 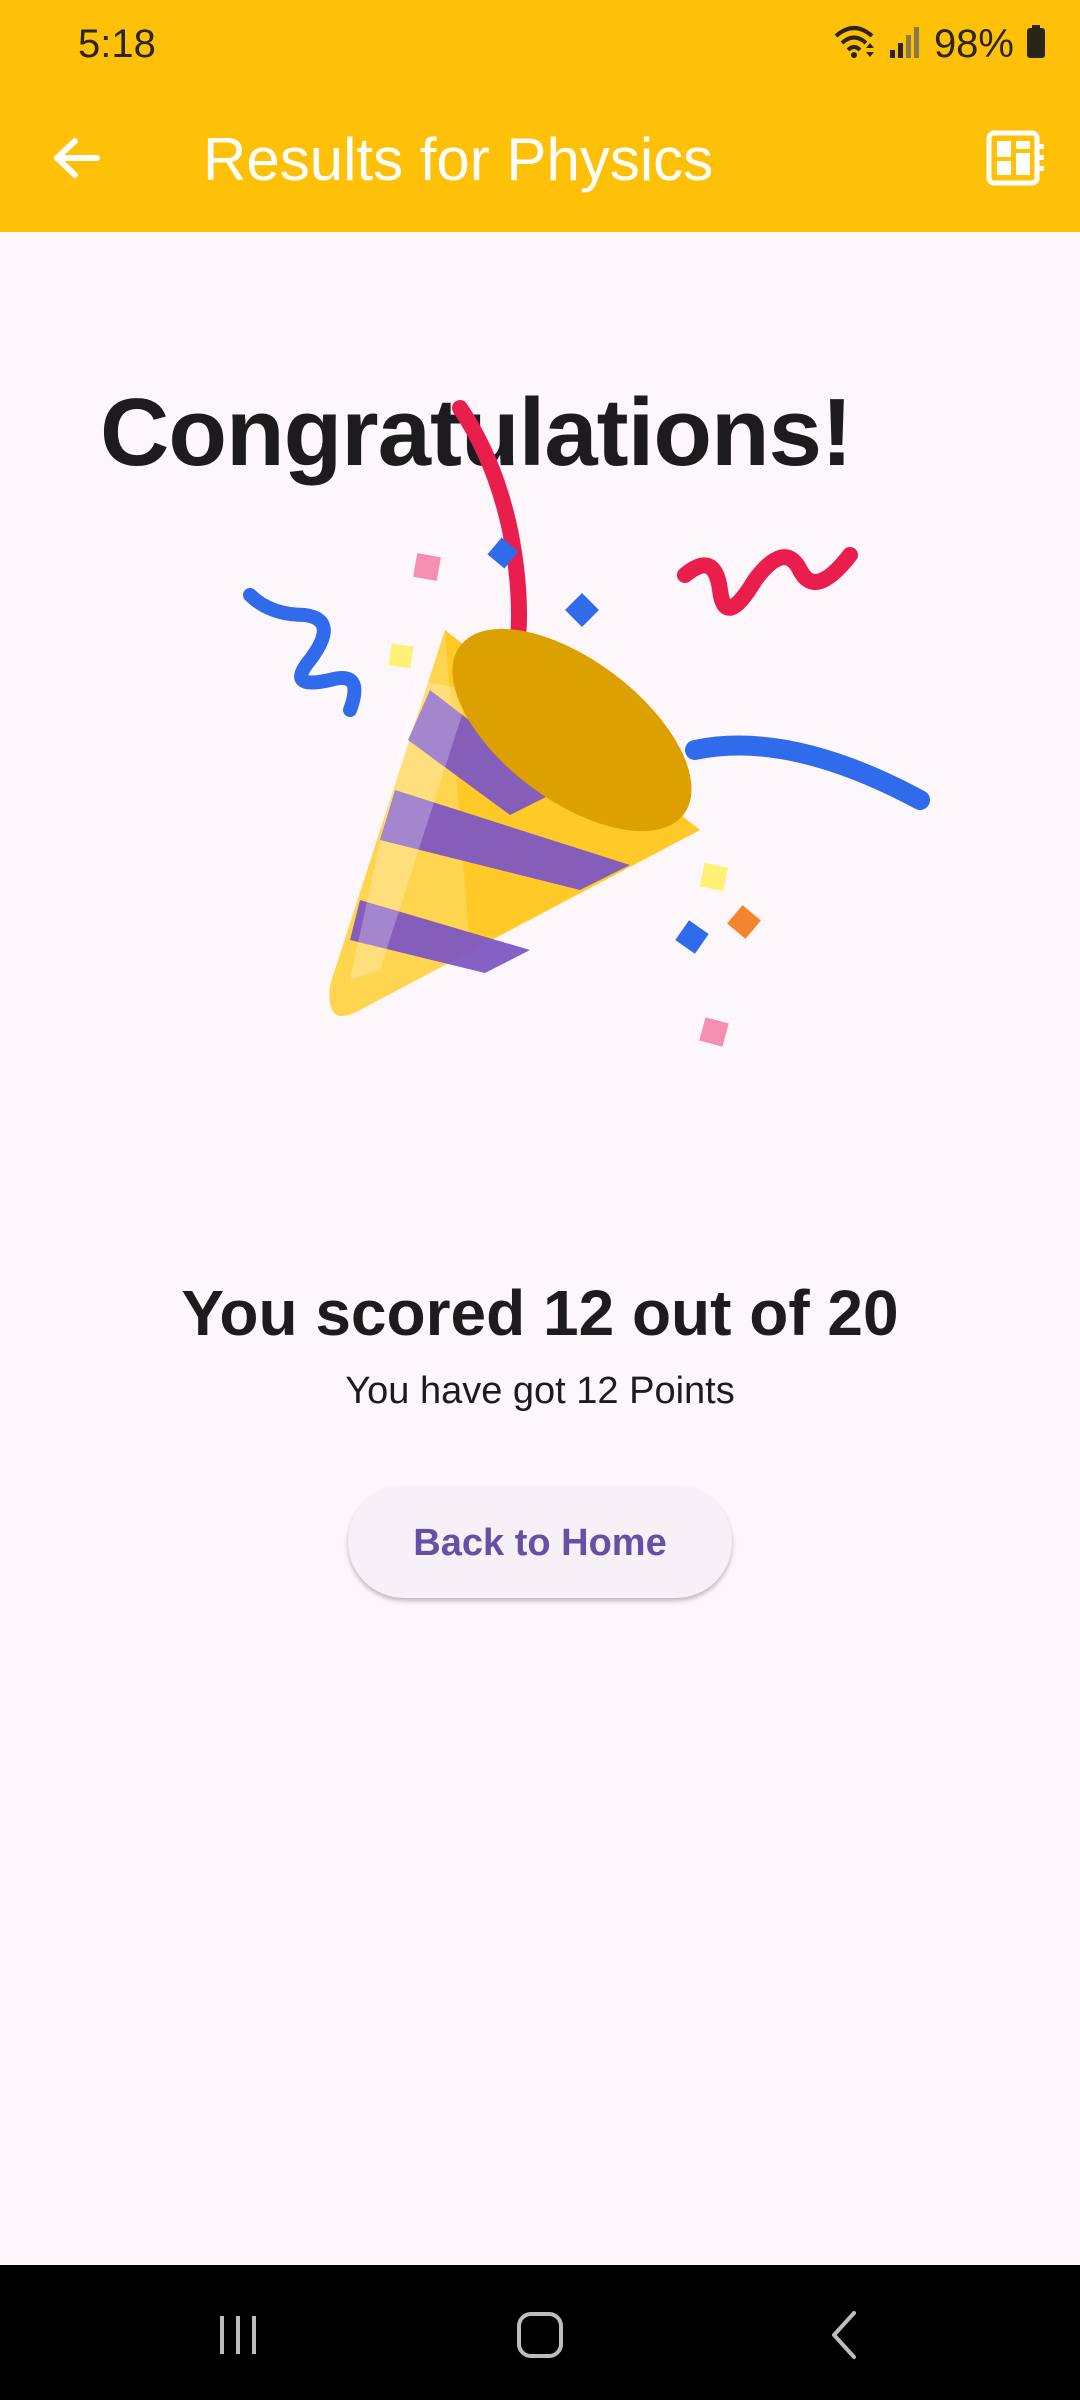 What do you see at coordinates (540, 2335) in the screenshot?
I see `home-icon` at bounding box center [540, 2335].